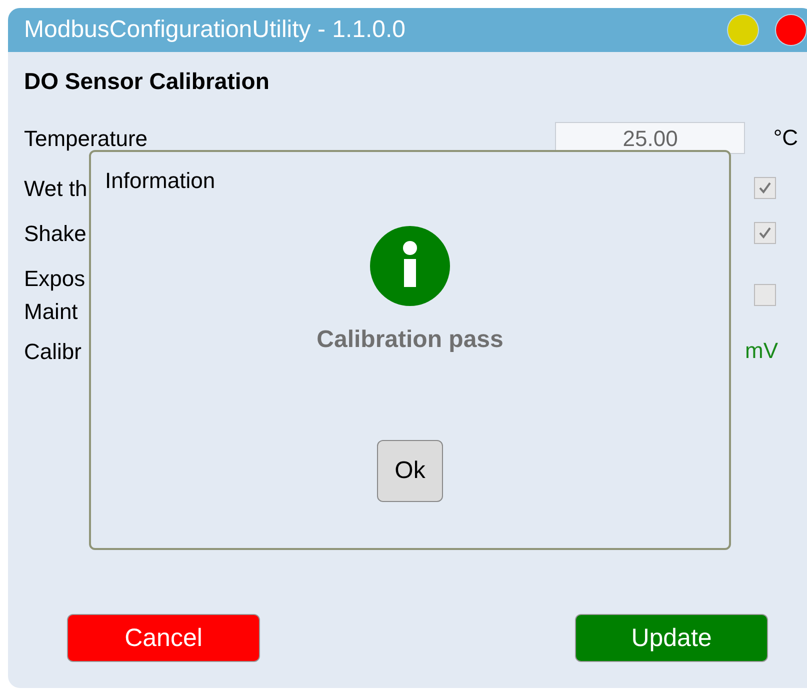 This screenshot has height=695, width=807. What do you see at coordinates (55, 295) in the screenshot?
I see `checkbox-label: Expos Maint` at bounding box center [55, 295].